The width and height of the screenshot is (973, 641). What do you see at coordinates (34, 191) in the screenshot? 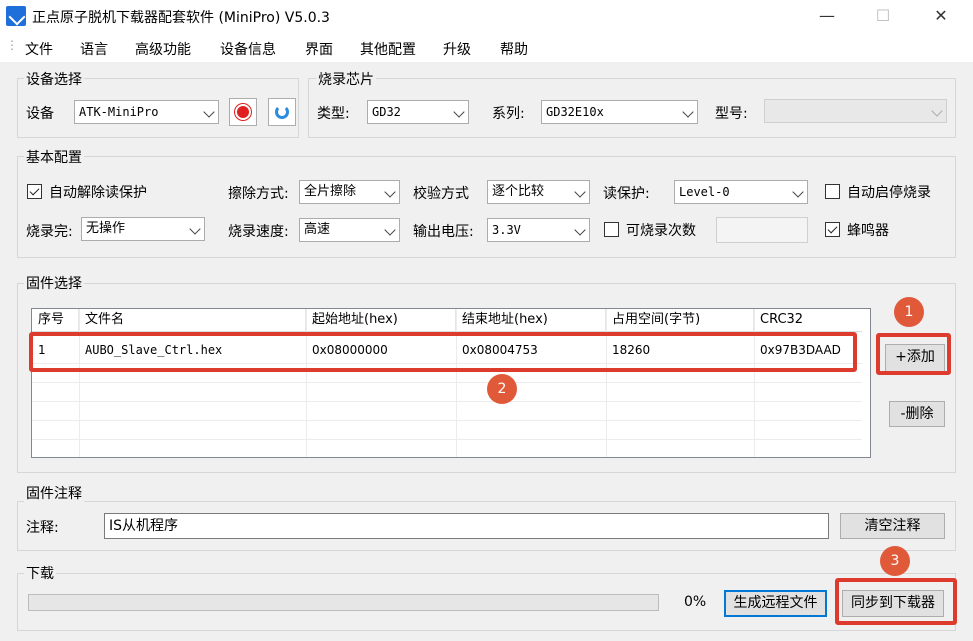
I see `auto-unprotect-checkbox` at bounding box center [34, 191].